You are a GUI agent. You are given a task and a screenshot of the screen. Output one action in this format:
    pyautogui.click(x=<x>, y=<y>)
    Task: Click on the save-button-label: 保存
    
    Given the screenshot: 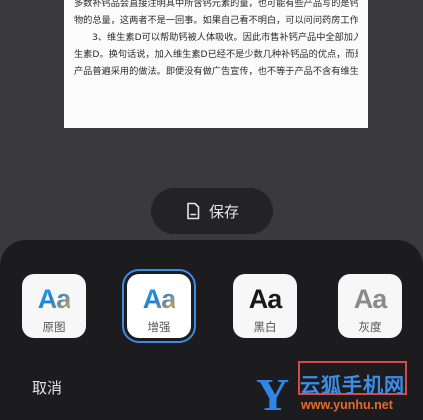 What is the action you would take?
    pyautogui.click(x=223, y=211)
    